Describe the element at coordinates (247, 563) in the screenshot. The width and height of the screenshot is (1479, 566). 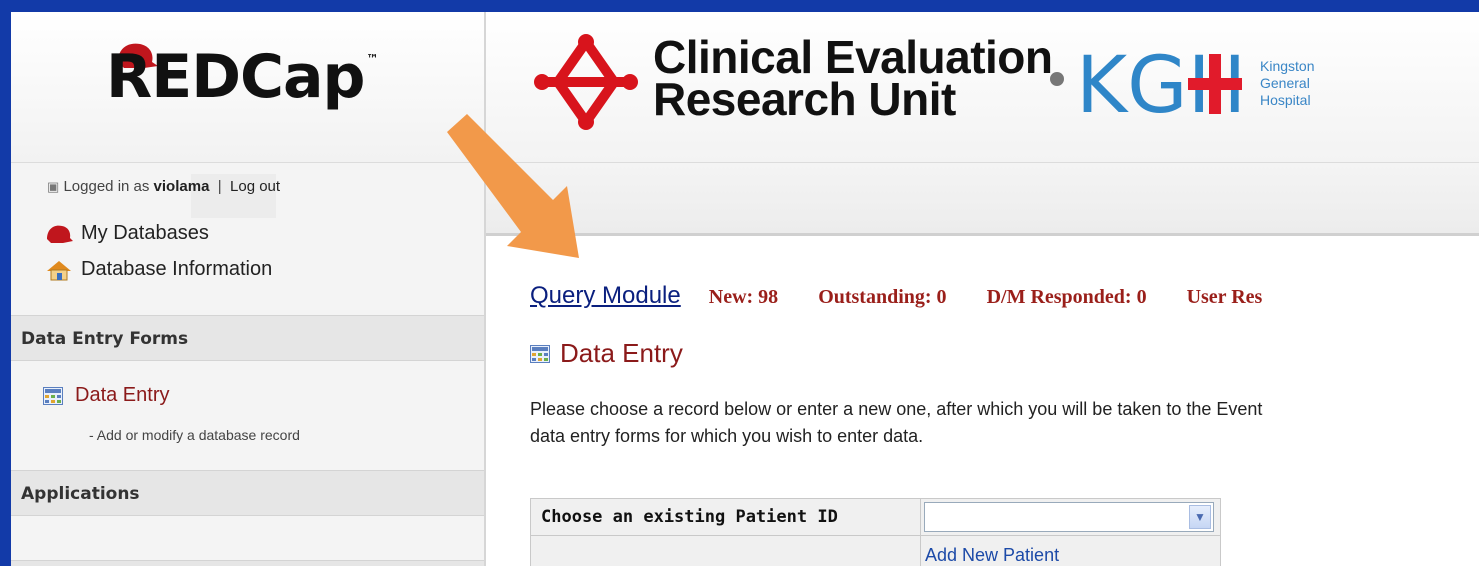
I see `section-header-next` at that location.